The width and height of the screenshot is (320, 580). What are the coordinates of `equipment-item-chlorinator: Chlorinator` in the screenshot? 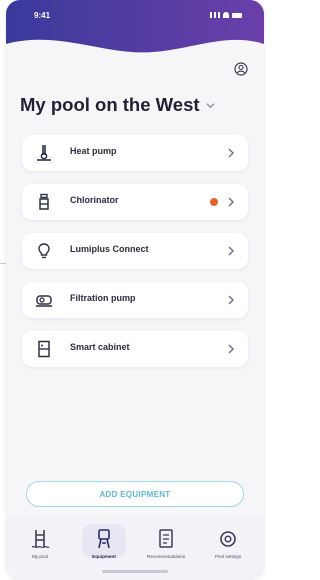 It's located at (135, 202).